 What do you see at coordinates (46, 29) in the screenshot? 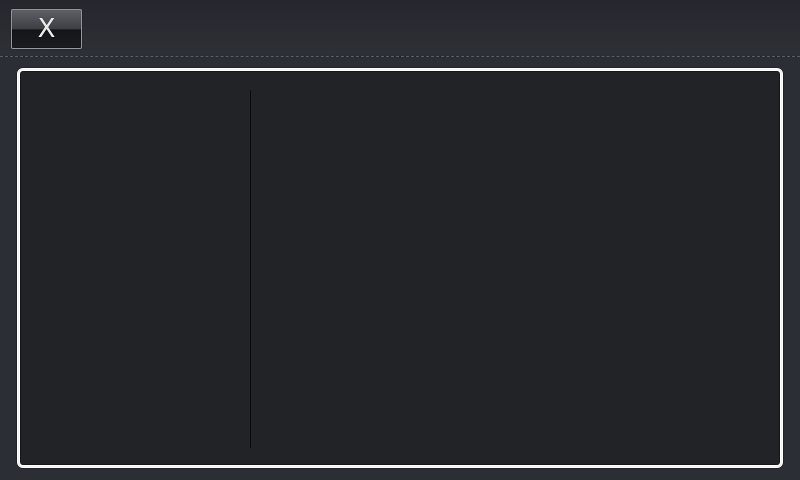
I see `close-button: X` at bounding box center [46, 29].